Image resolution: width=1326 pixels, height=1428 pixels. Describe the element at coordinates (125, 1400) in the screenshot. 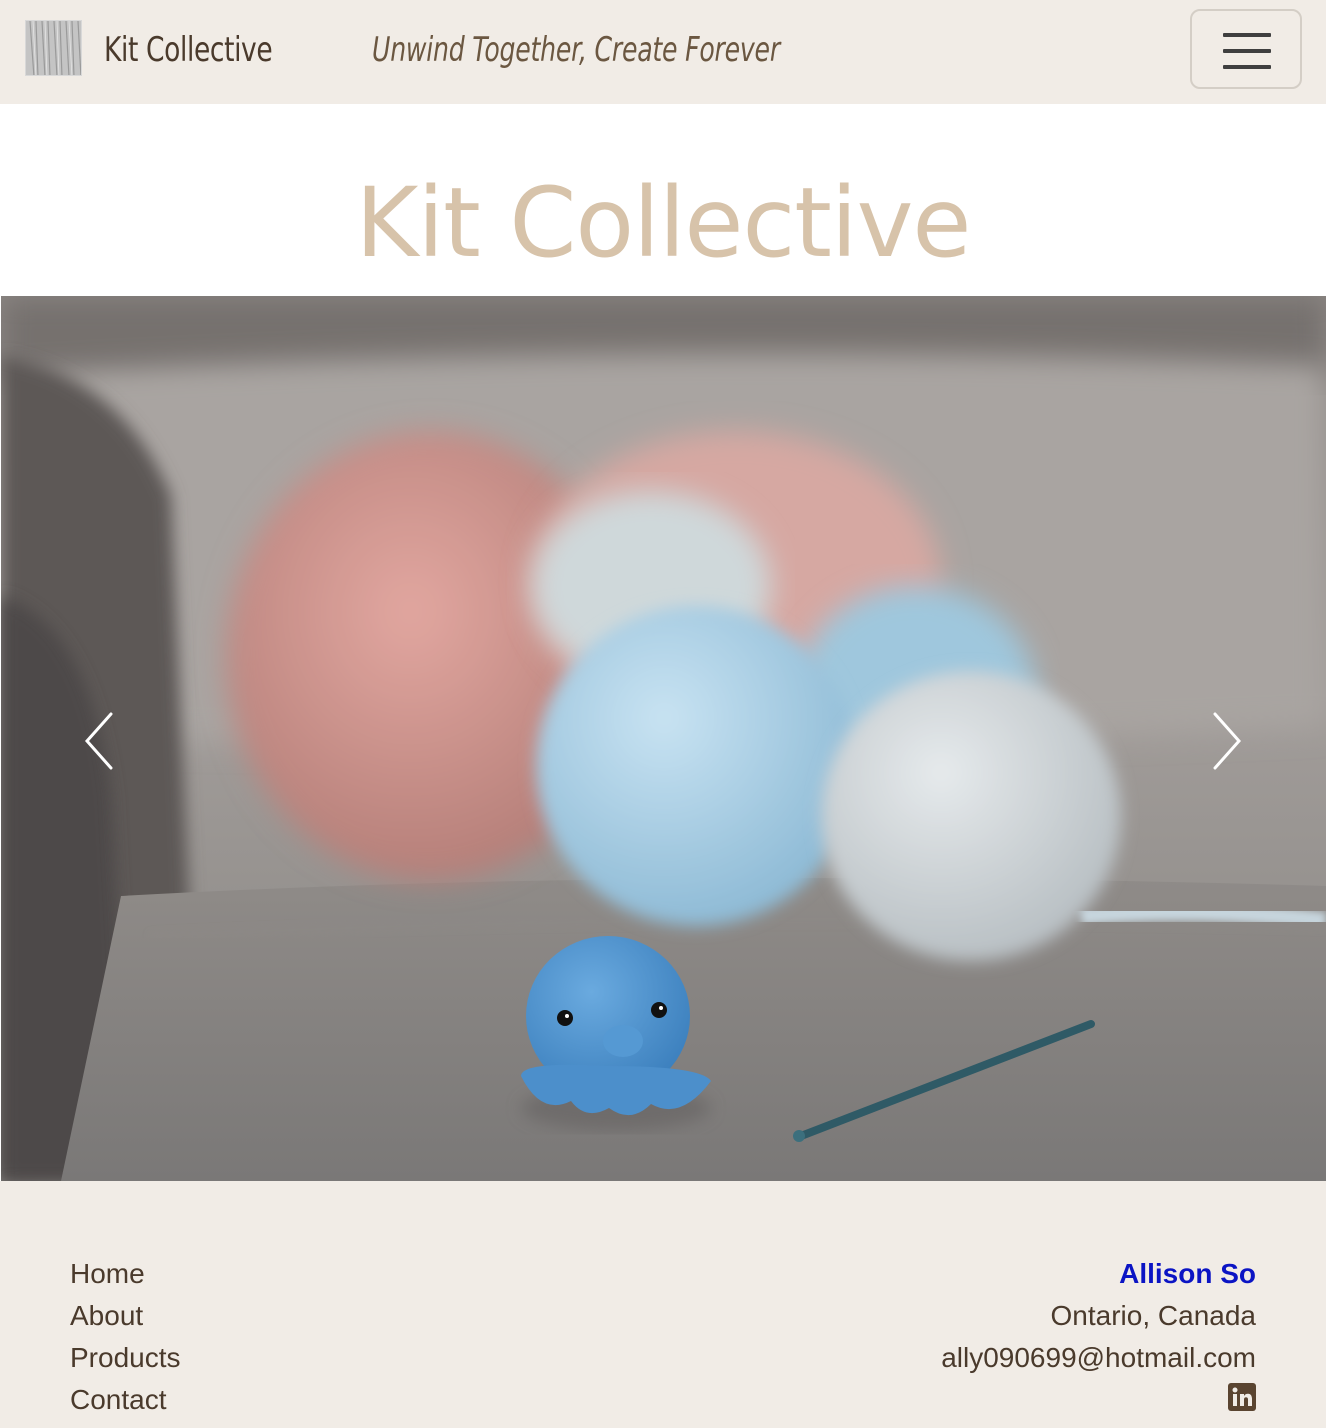

I see `footer-link-contact: Contact` at that location.